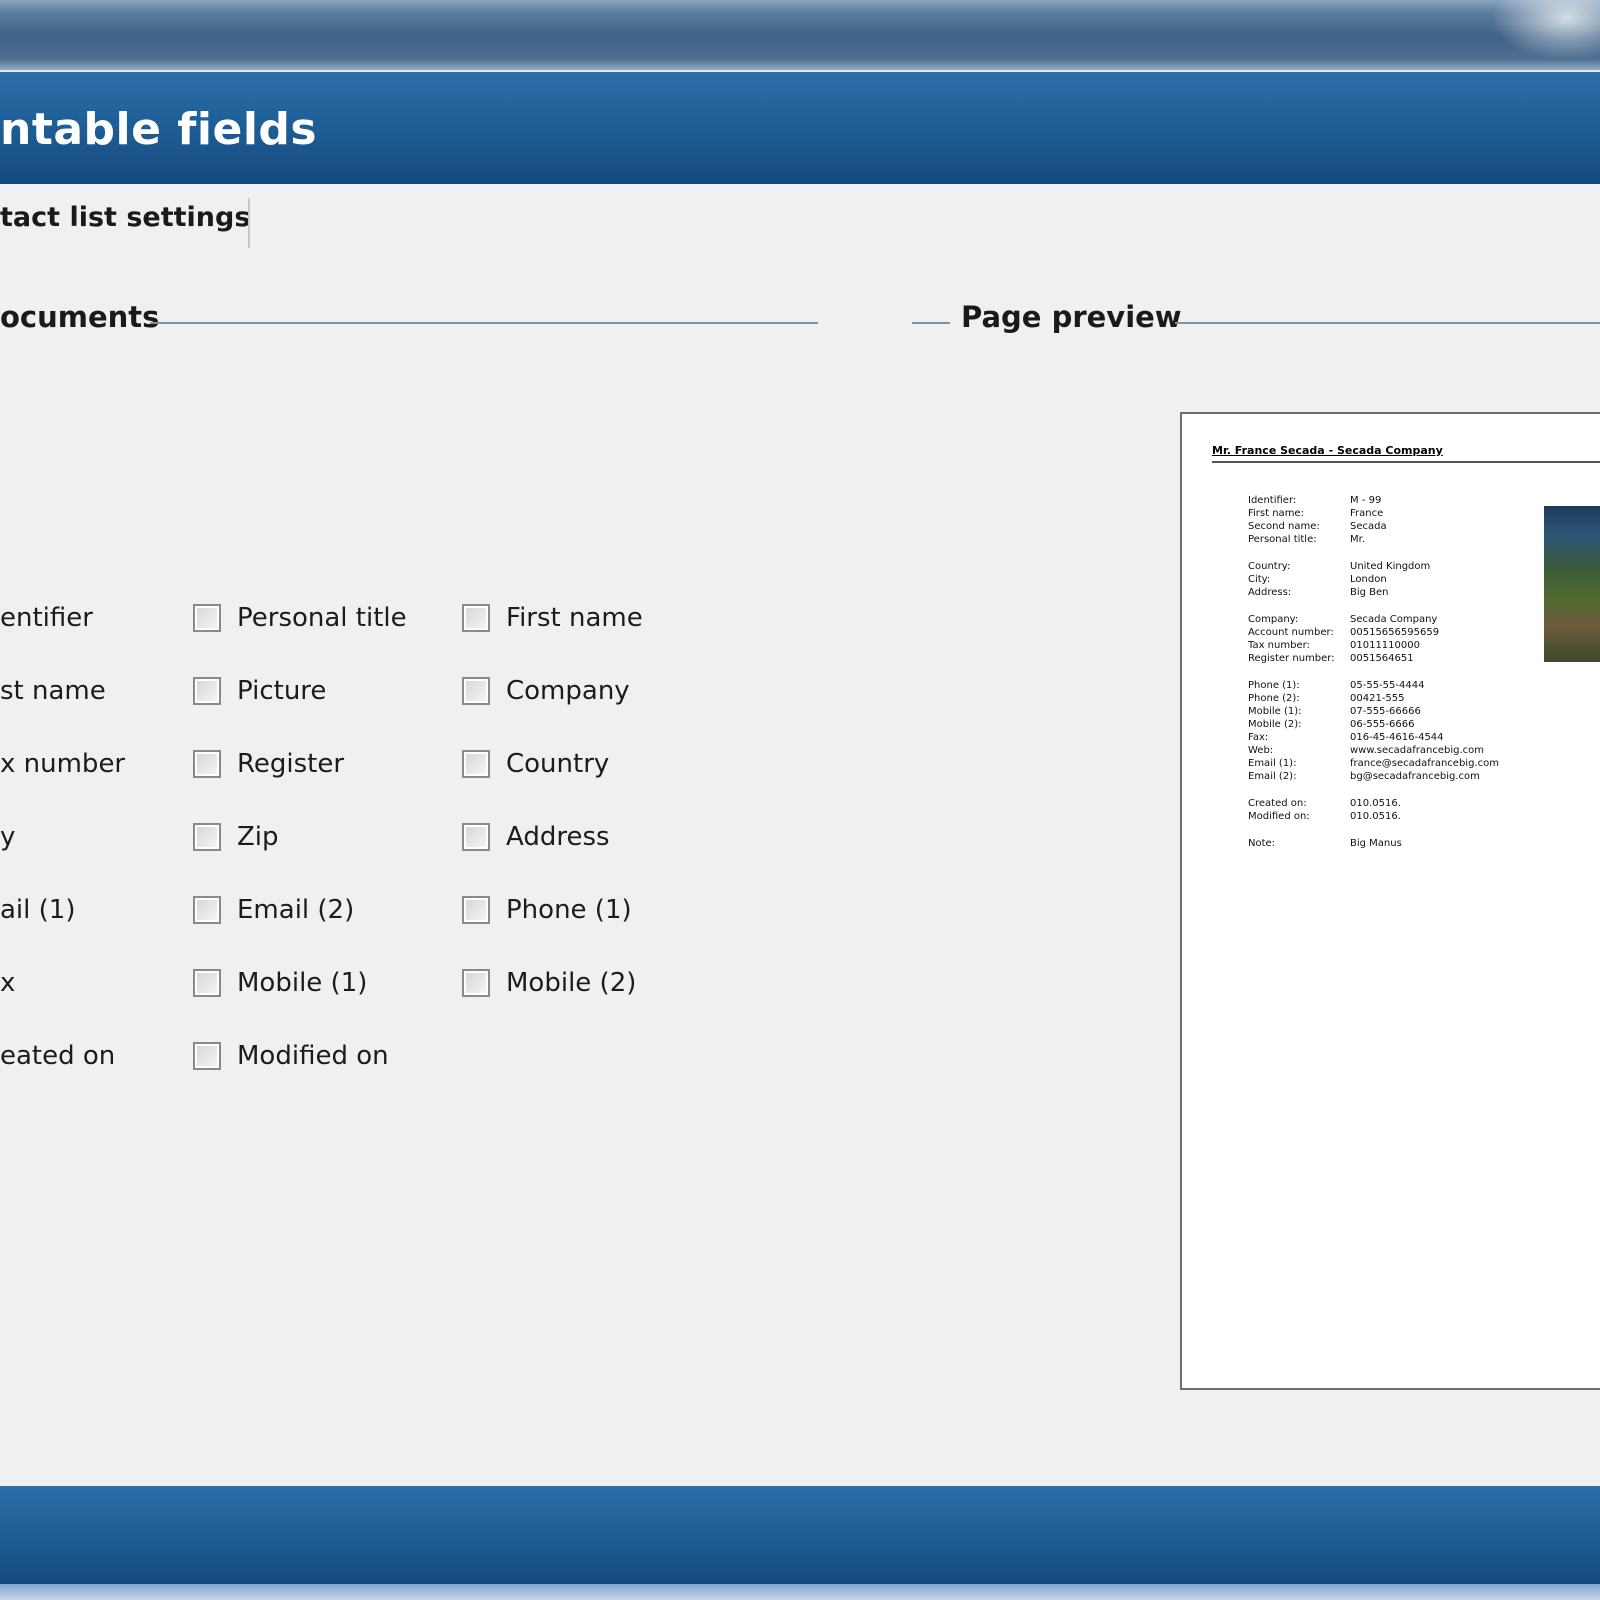 The height and width of the screenshot is (1600, 1600). Describe the element at coordinates (800, 1592) in the screenshot. I see `window-bottom-edge` at that location.